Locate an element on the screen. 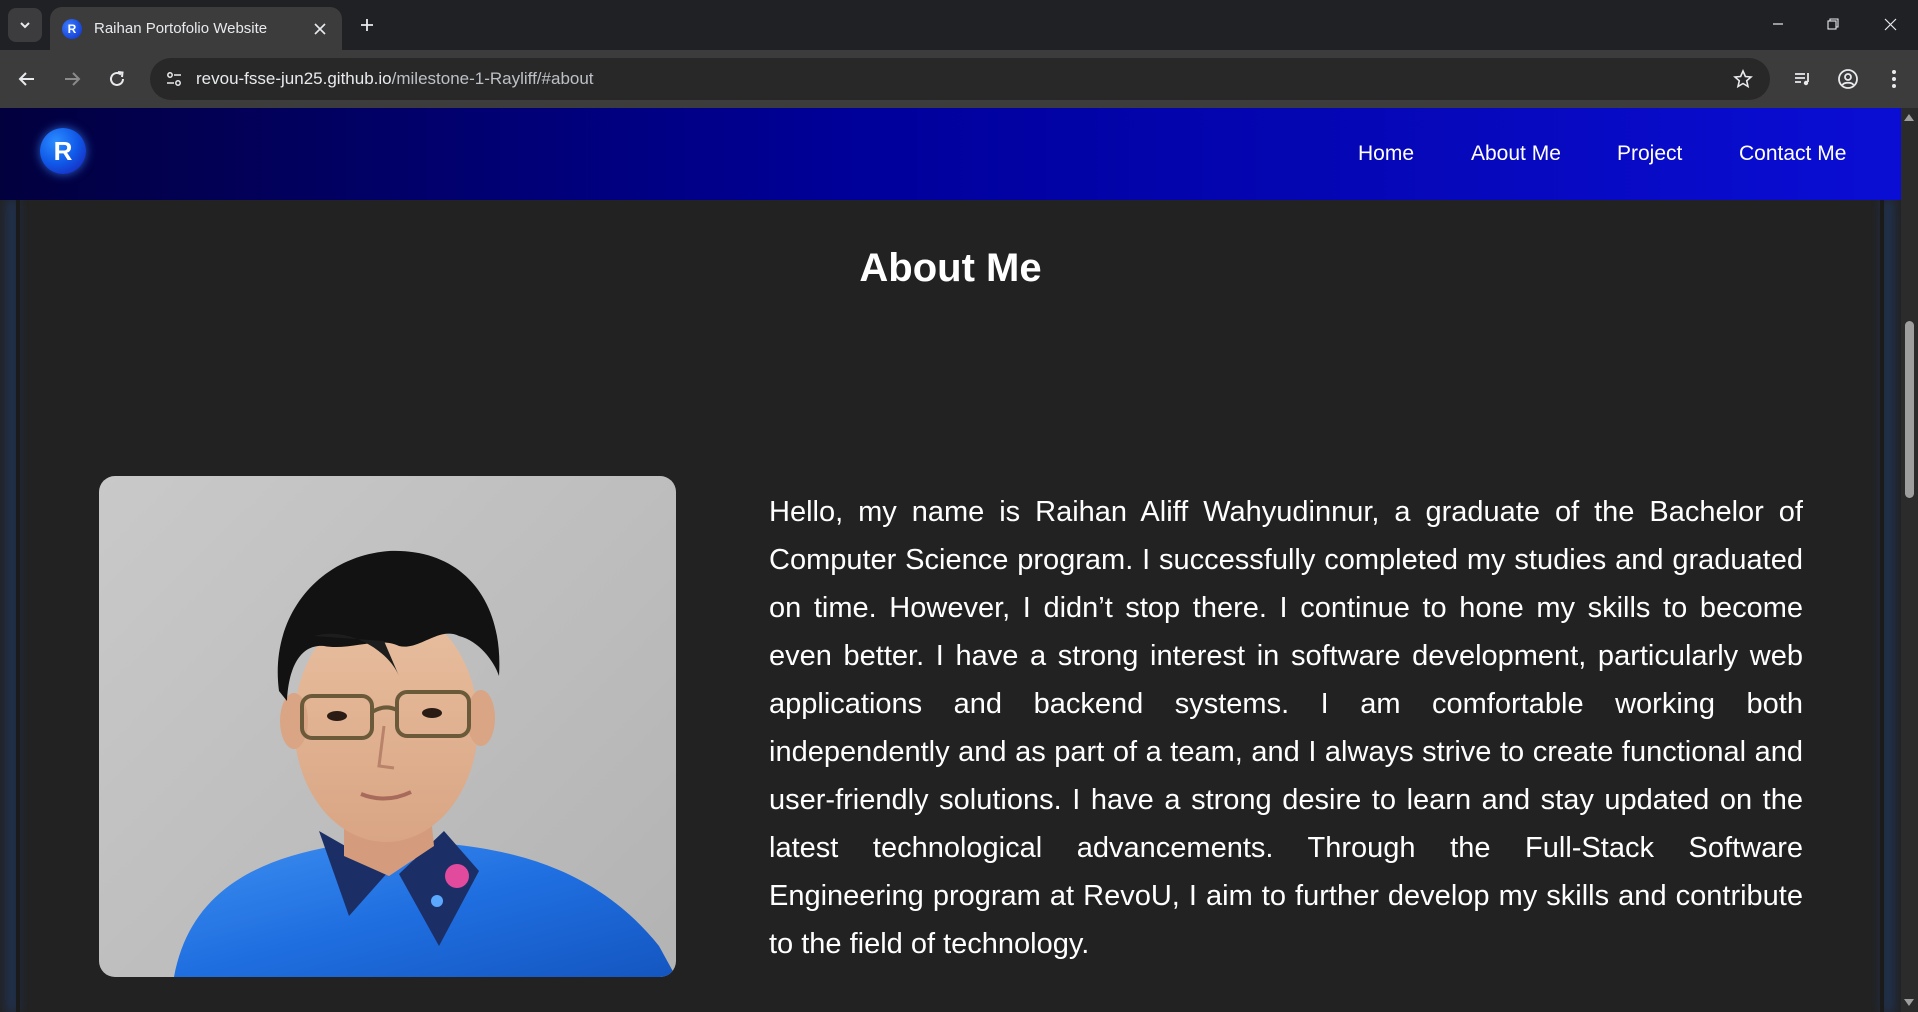 This screenshot has width=1918, height=1012. minimize-icon is located at coordinates (1778, 24).